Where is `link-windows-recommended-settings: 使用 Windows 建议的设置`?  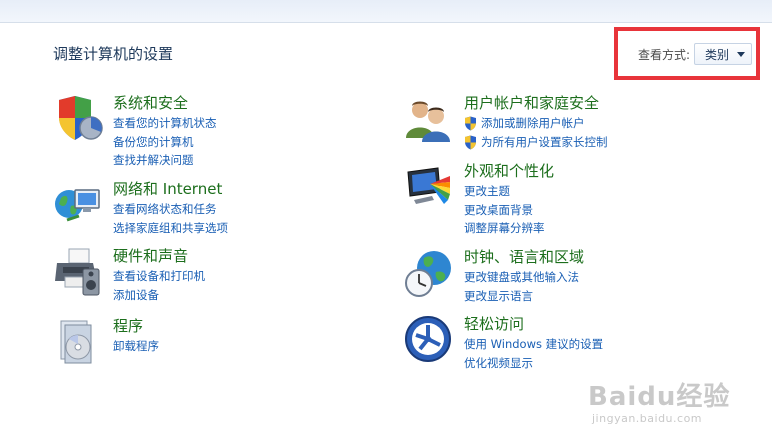
link-windows-recommended-settings: 使用 Windows 建议的设置 is located at coordinates (533, 344).